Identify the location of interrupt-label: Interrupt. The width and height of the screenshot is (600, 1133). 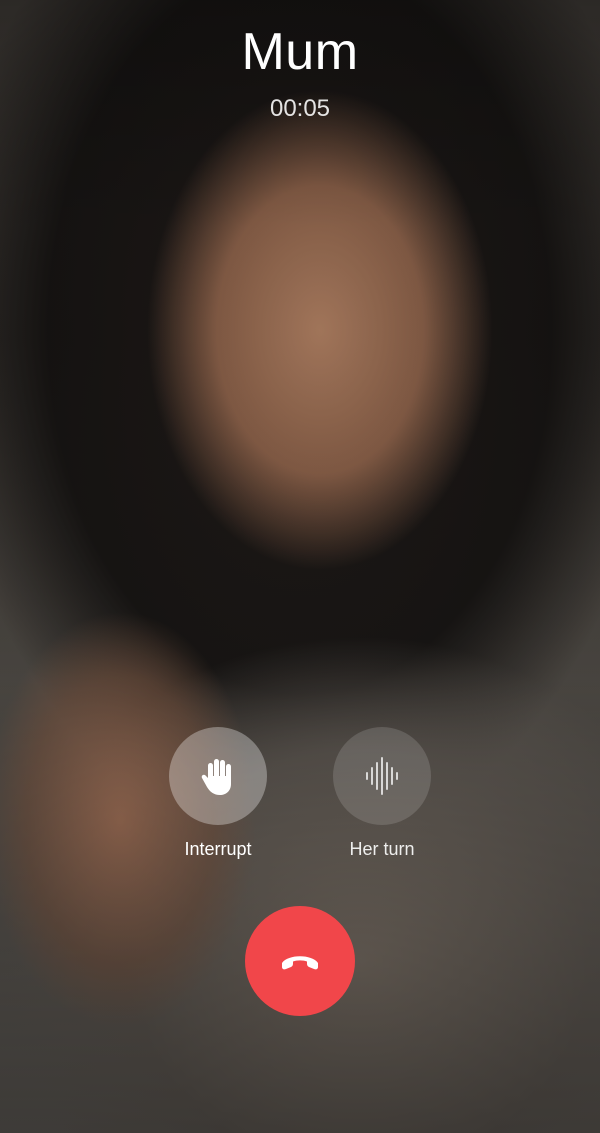
(218, 849).